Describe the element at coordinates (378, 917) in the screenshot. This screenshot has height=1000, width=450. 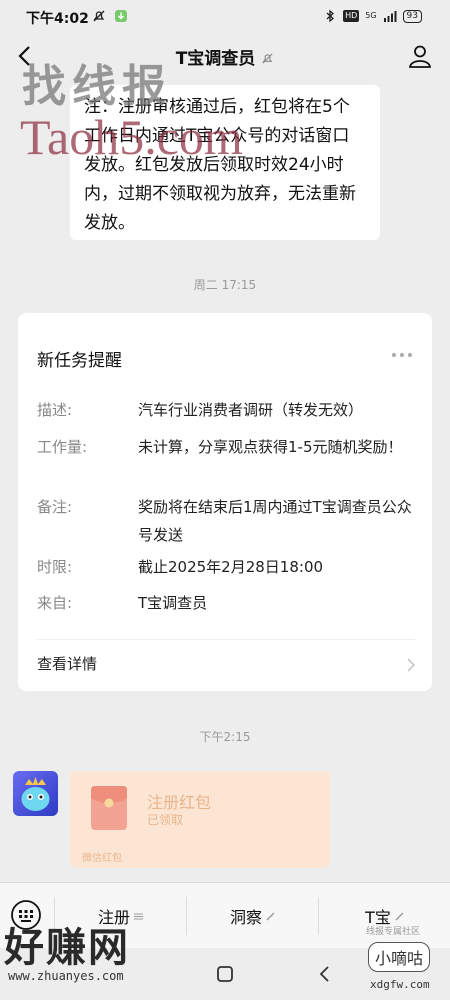
I see `menu-label: T宝` at that location.